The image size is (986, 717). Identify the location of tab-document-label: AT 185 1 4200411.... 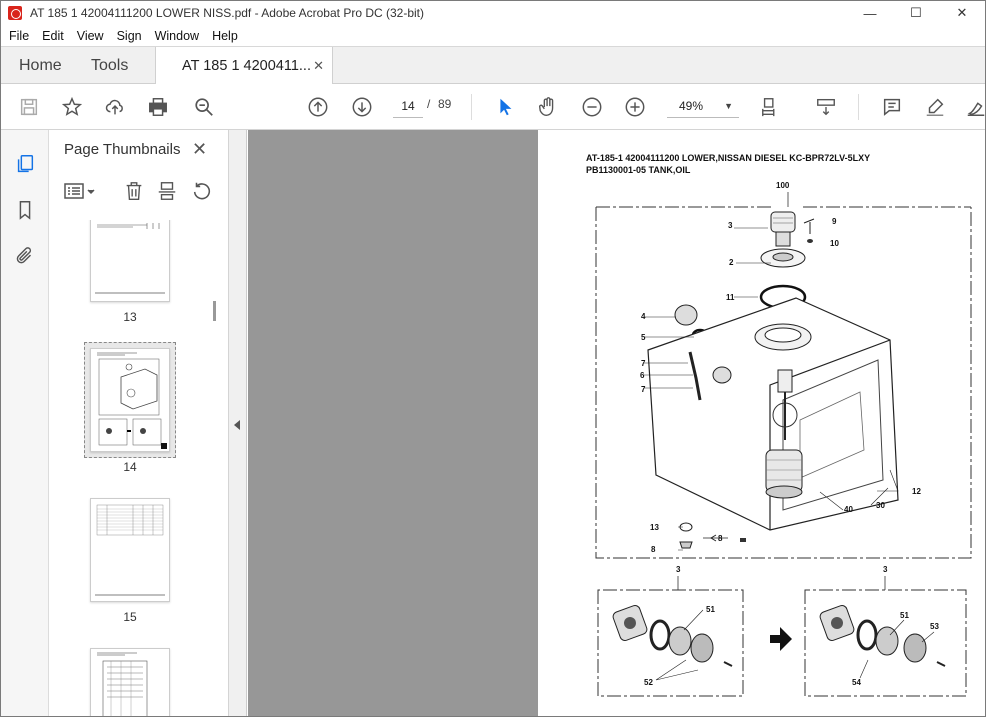
(246, 66).